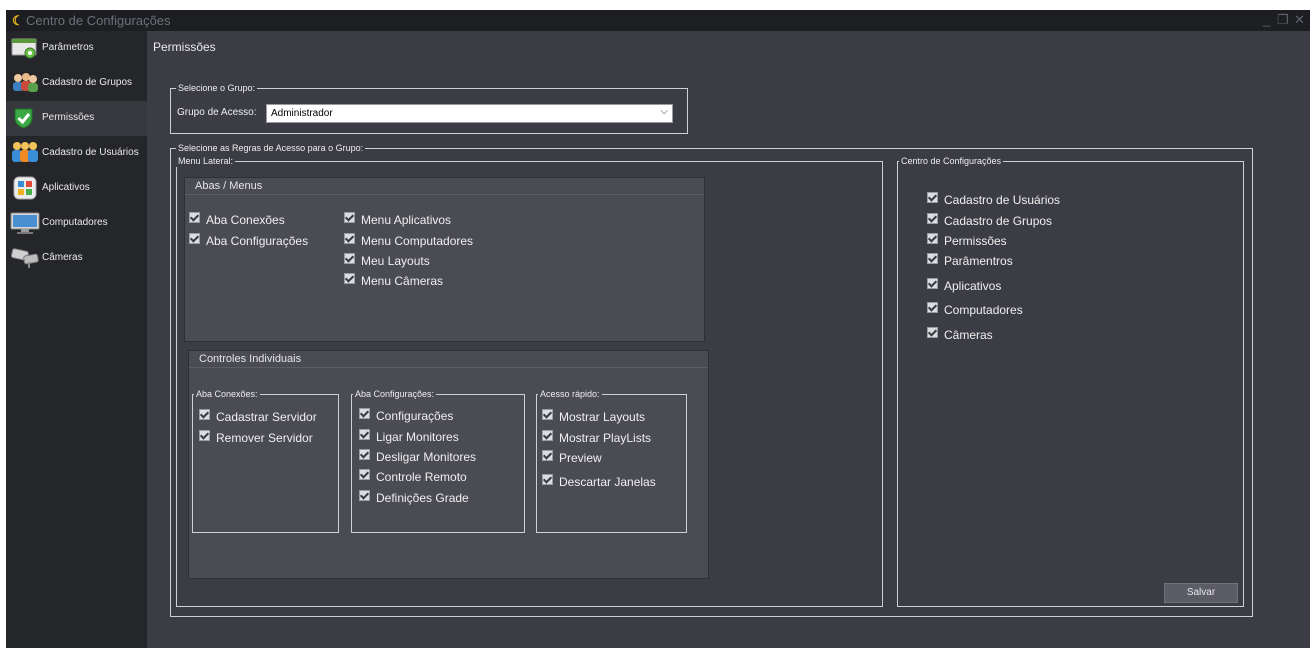 The height and width of the screenshot is (648, 1316). I want to click on sidebar-item-permissoes: Permissões, so click(76, 118).